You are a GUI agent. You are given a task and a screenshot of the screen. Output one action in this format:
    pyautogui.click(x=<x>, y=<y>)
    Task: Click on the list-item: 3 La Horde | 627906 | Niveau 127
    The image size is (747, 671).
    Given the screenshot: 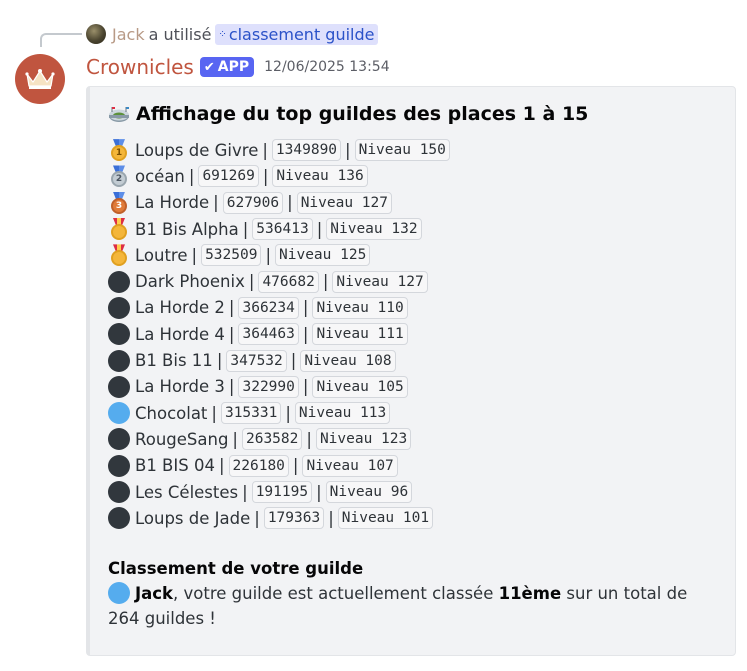 What is the action you would take?
    pyautogui.click(x=413, y=203)
    